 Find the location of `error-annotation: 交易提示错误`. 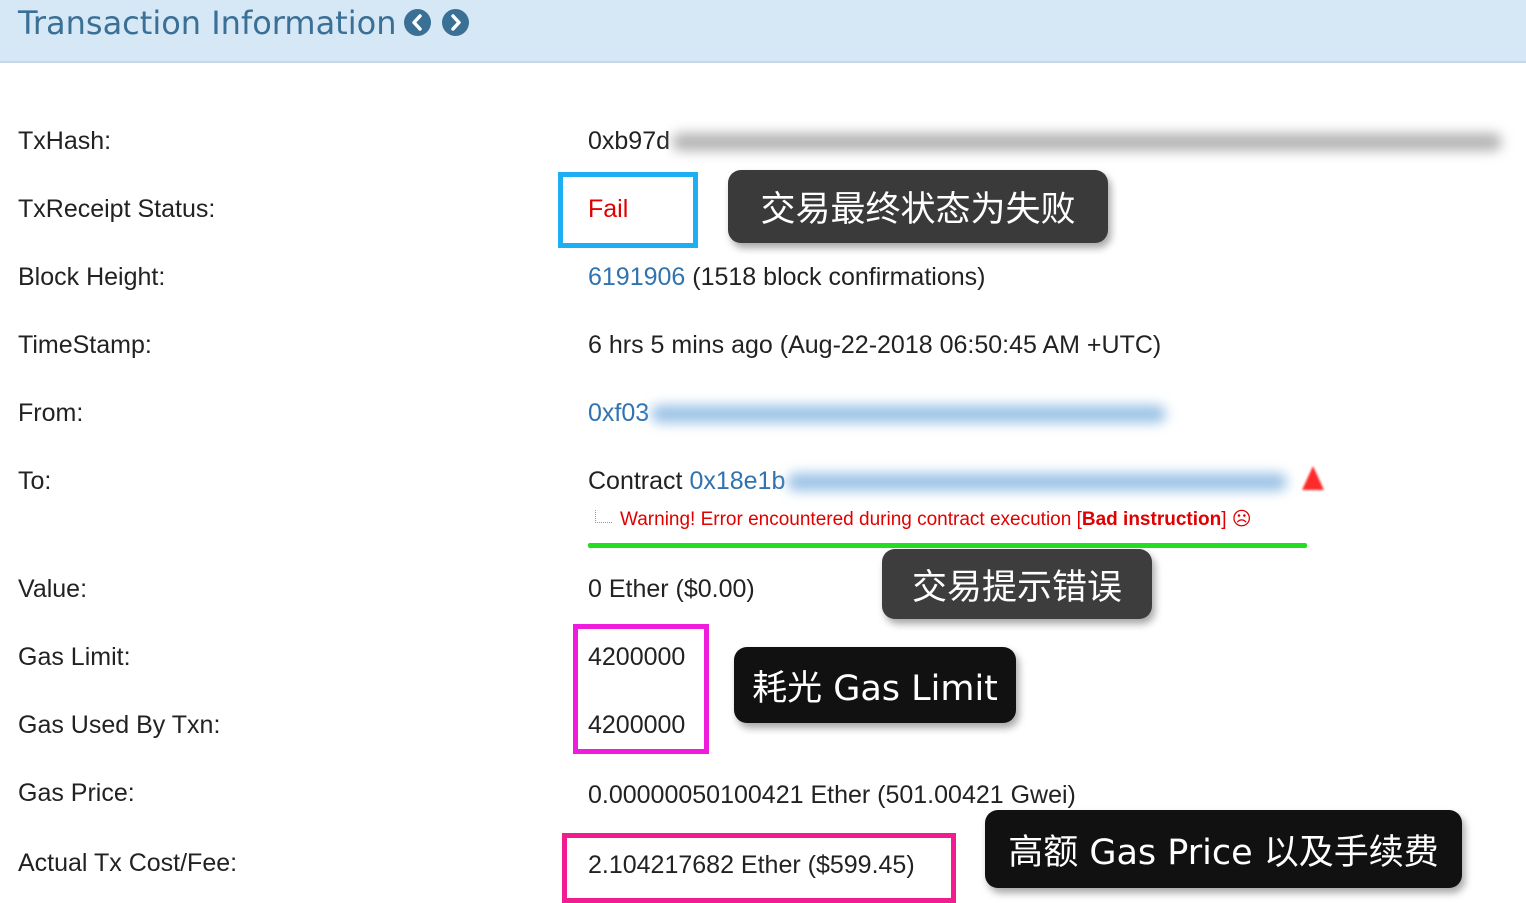

error-annotation: 交易提示错误 is located at coordinates (1017, 584).